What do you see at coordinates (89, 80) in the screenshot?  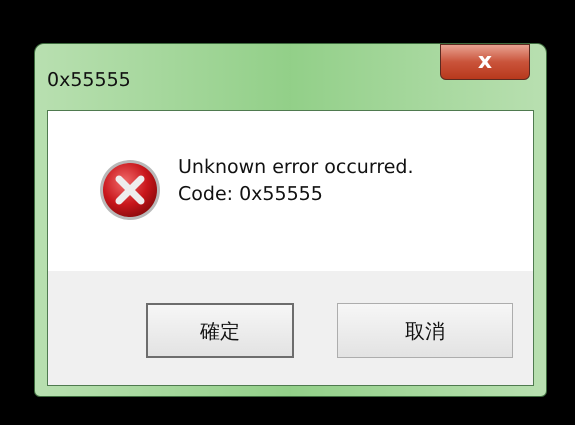 I see `window-title: 0x55555` at bounding box center [89, 80].